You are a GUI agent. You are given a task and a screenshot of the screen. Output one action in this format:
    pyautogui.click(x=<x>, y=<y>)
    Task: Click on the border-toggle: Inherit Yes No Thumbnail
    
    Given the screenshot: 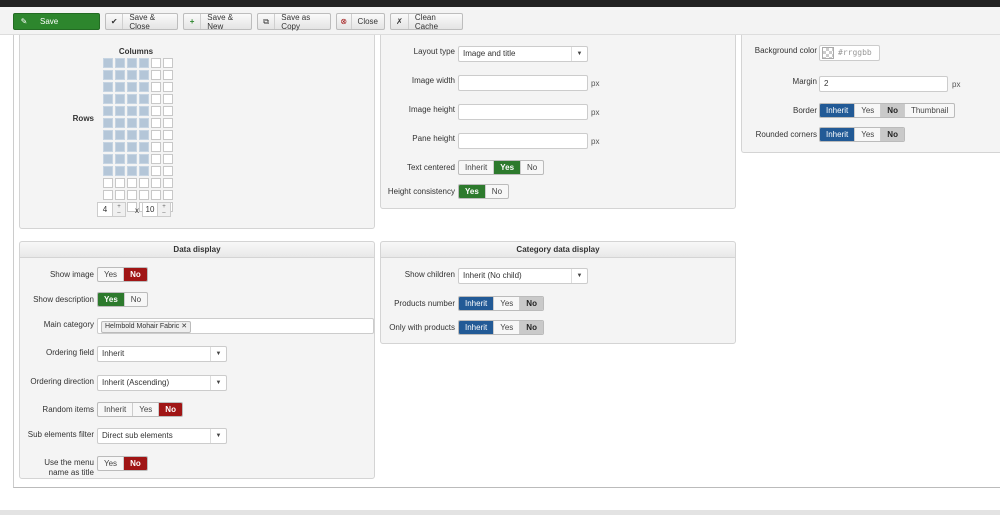 What is the action you would take?
    pyautogui.click(x=887, y=110)
    